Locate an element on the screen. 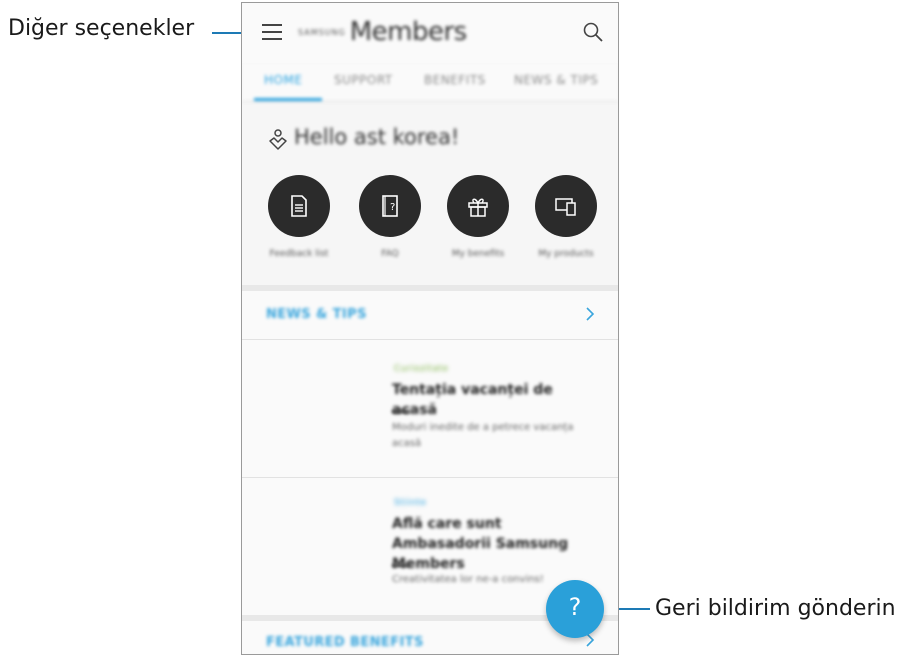 Image resolution: width=918 pixels, height=656 pixels. shortcut-faq: ? FAQ is located at coordinates (390, 217).